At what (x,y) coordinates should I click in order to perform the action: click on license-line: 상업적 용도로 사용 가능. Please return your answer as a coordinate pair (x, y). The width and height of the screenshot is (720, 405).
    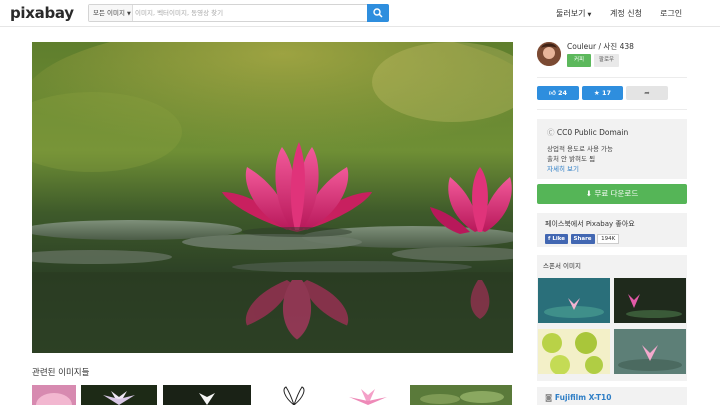
    Looking at the image, I should click on (580, 149).